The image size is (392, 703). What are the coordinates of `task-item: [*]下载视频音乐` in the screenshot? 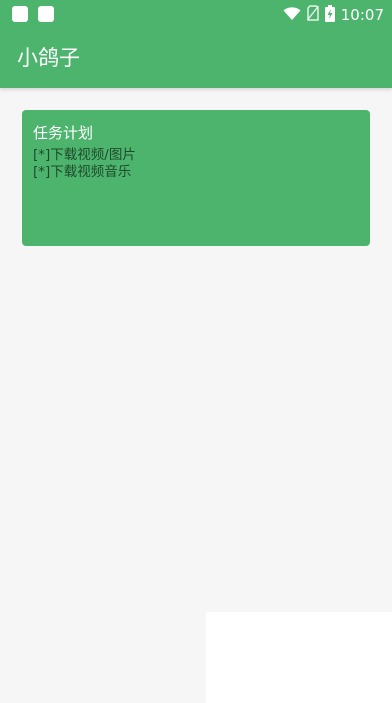 It's located at (84, 172).